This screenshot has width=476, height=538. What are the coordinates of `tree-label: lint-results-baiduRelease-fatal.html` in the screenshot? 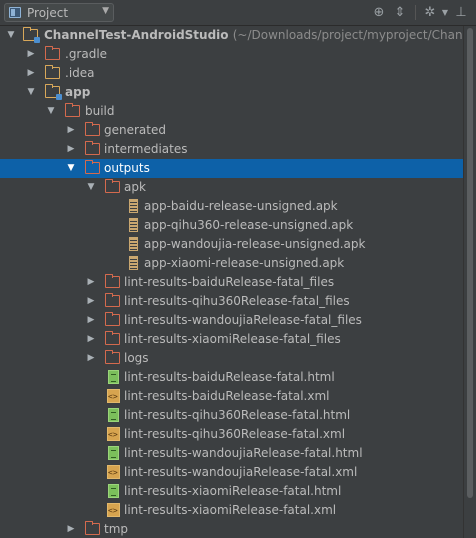 It's located at (229, 377).